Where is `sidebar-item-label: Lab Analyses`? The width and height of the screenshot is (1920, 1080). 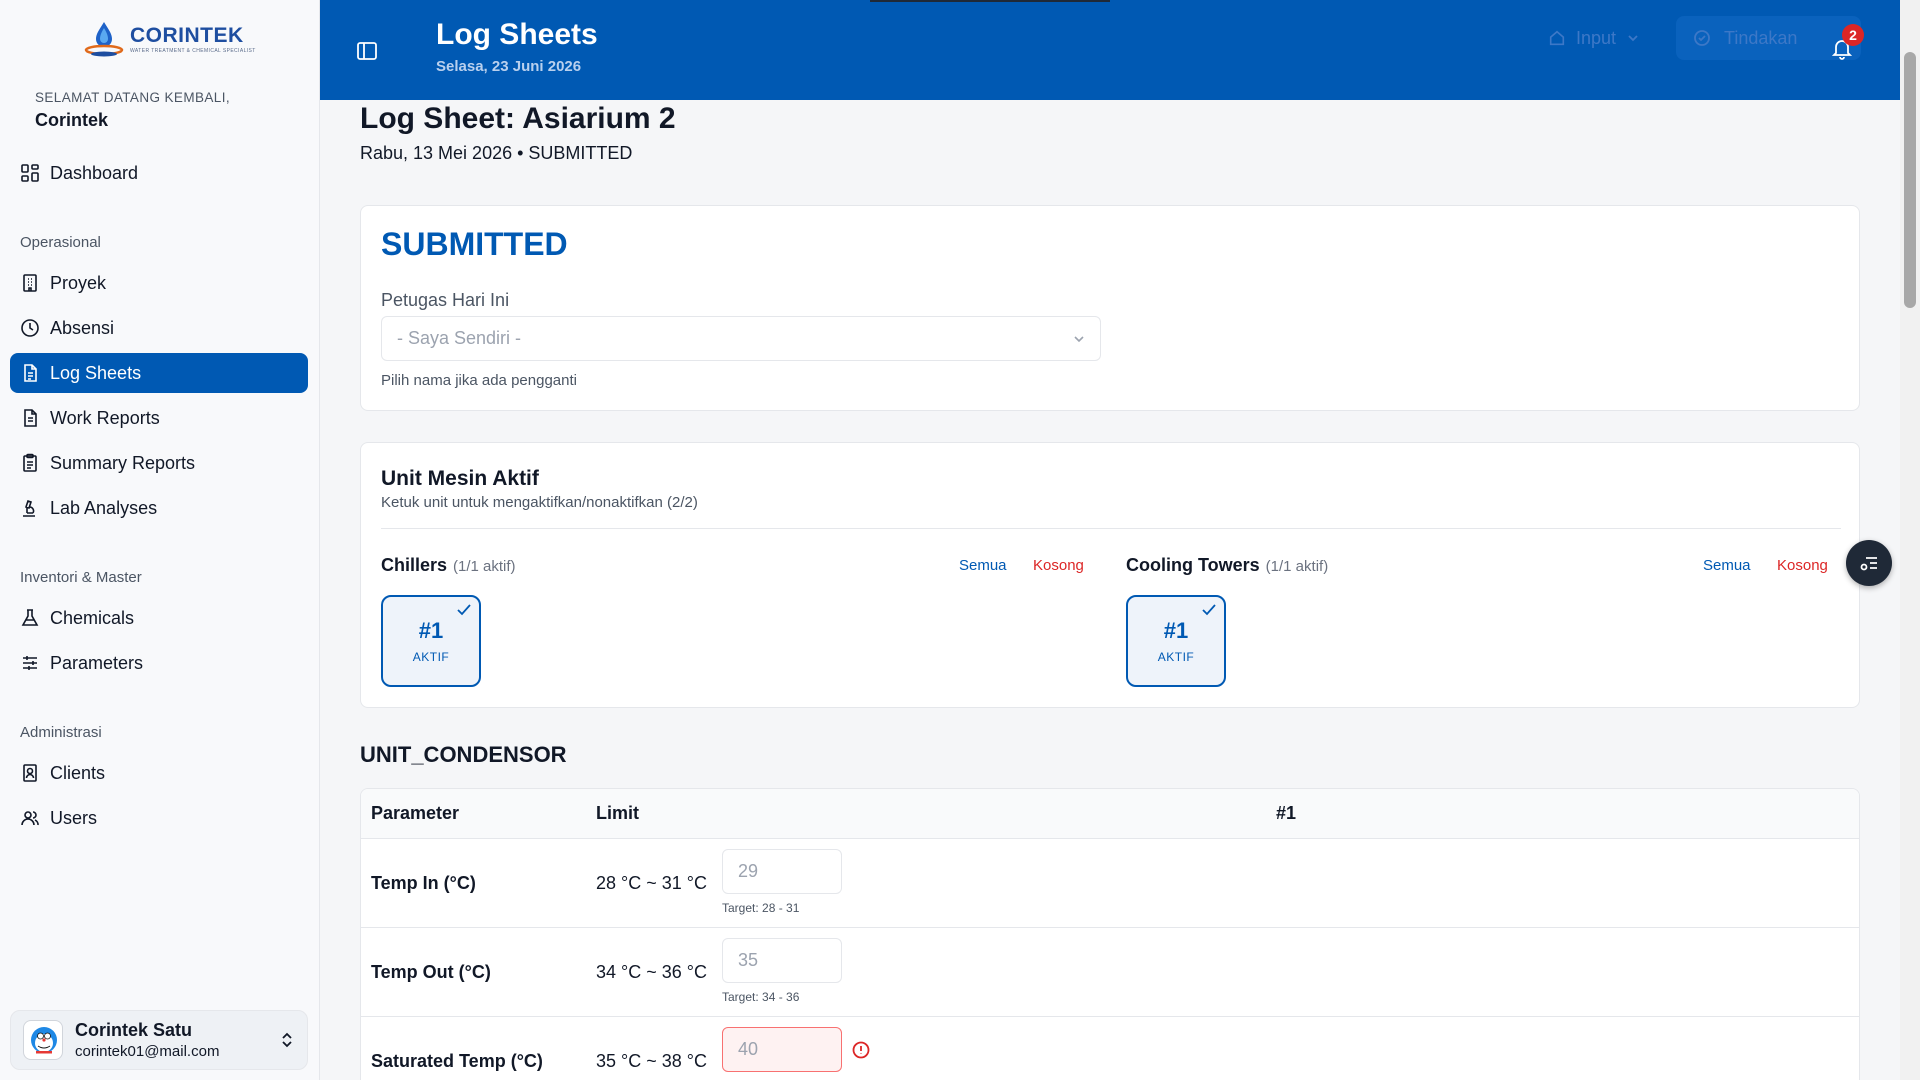
sidebar-item-label: Lab Analyses is located at coordinates (104, 507).